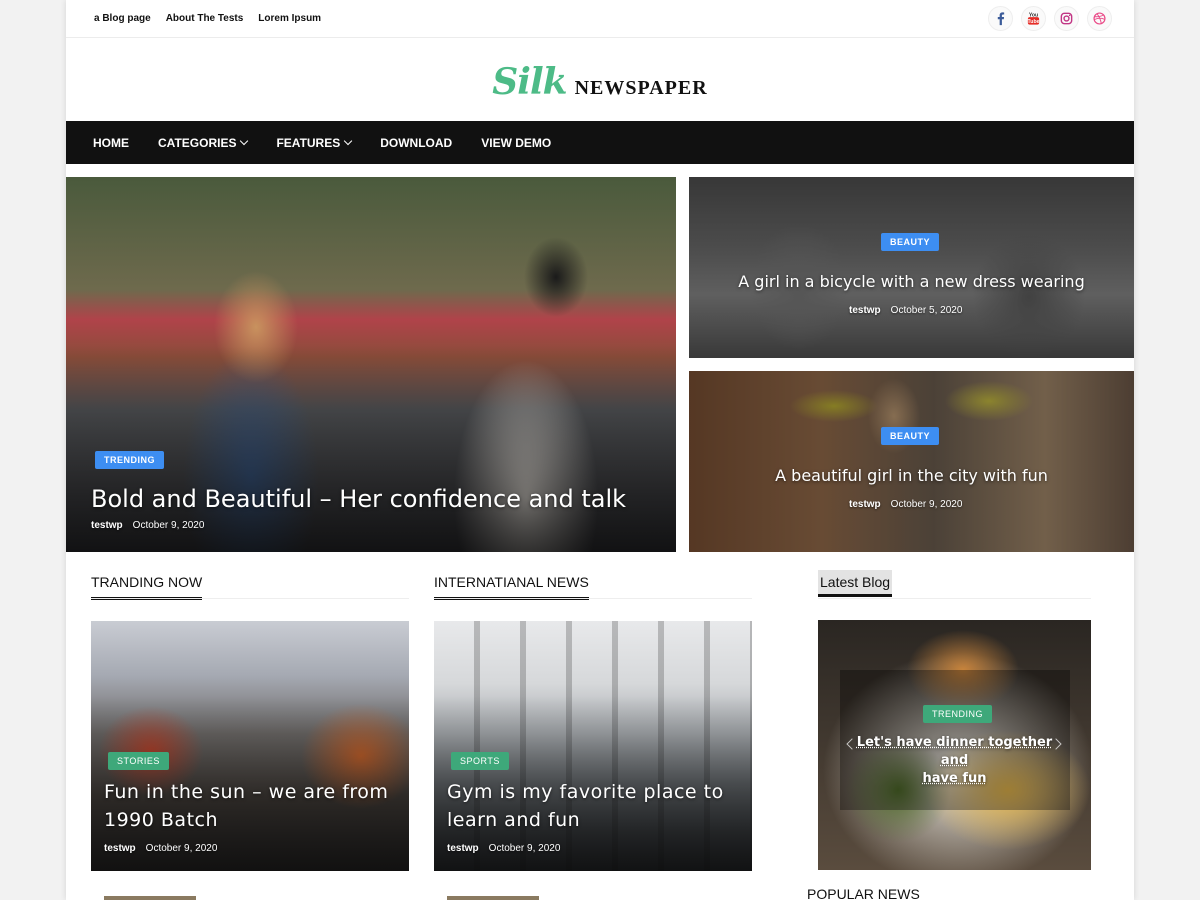  I want to click on nav-item-view-demo: VIEW DEMO, so click(516, 143).